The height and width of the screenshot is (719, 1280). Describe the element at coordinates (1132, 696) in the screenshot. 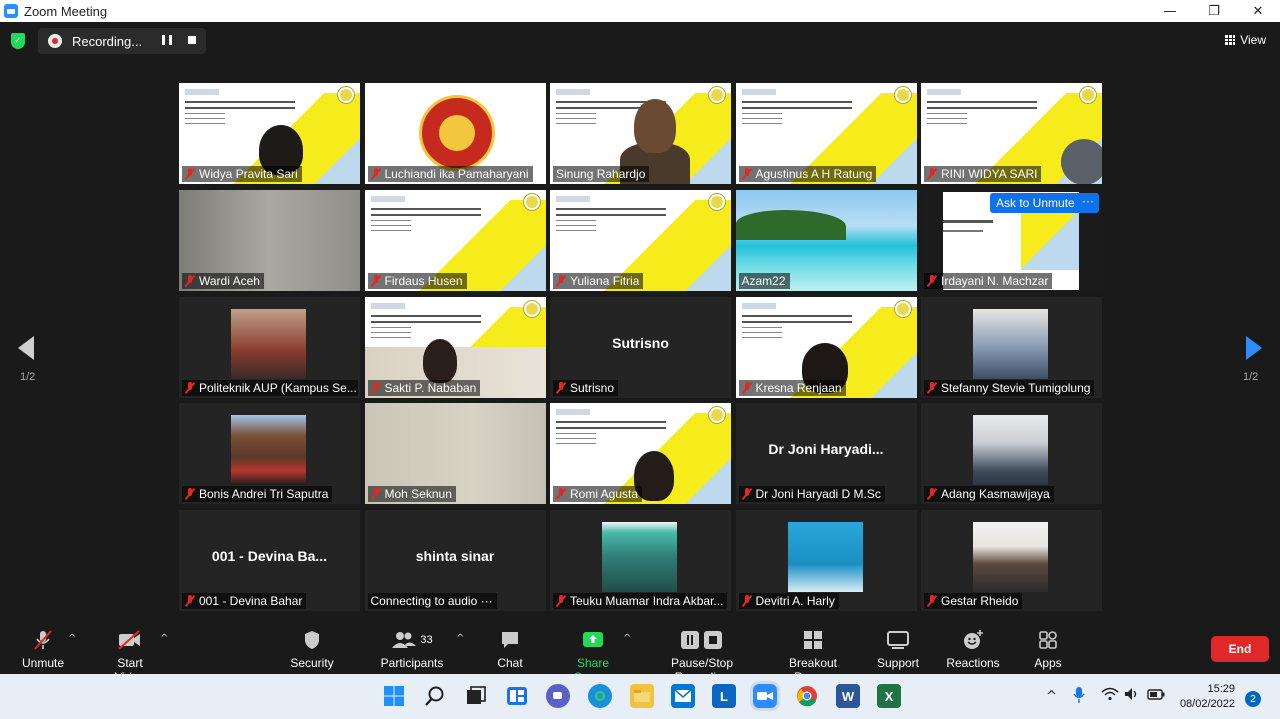

I see `speaker-icon` at that location.